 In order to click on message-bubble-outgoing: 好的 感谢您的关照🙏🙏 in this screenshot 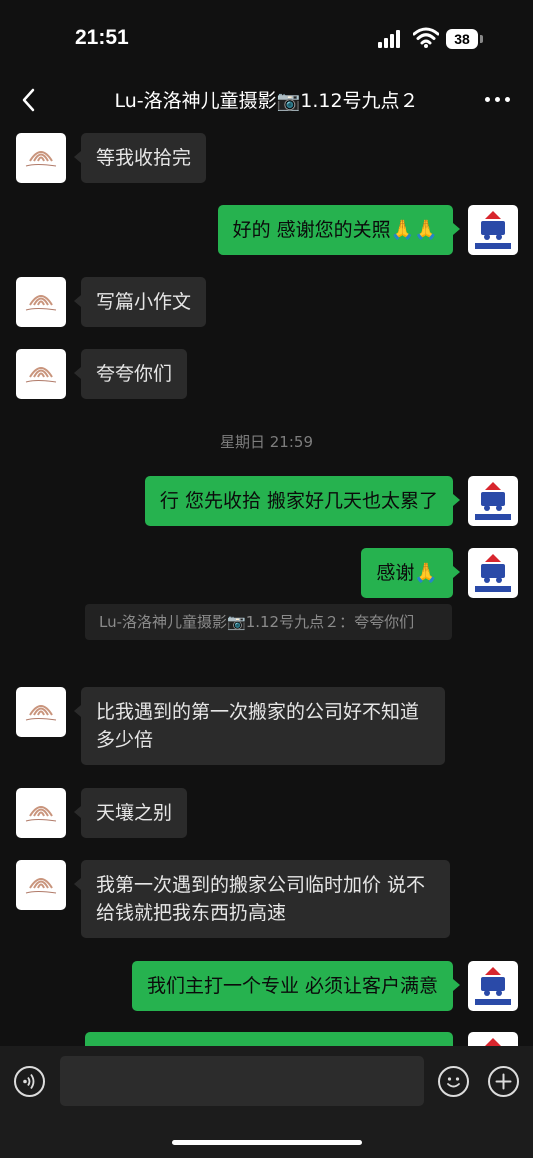, I will do `click(339, 230)`.